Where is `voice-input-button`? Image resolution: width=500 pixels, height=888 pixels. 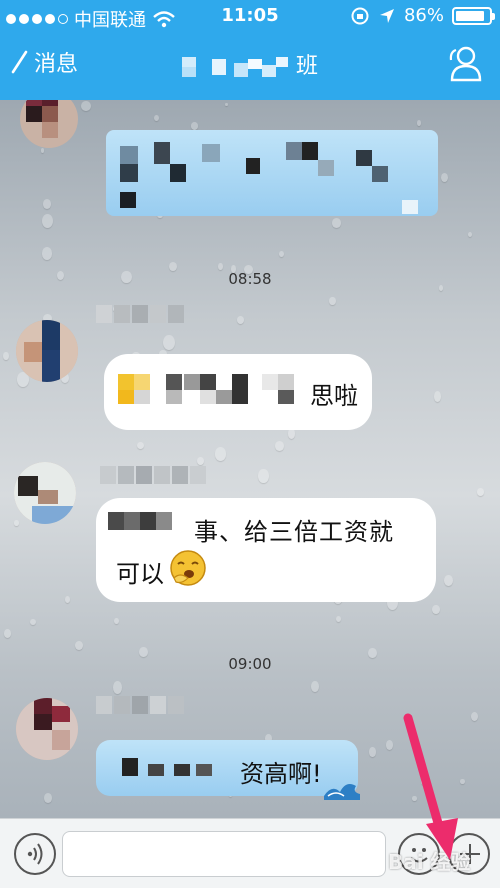
voice-input-button is located at coordinates (35, 854).